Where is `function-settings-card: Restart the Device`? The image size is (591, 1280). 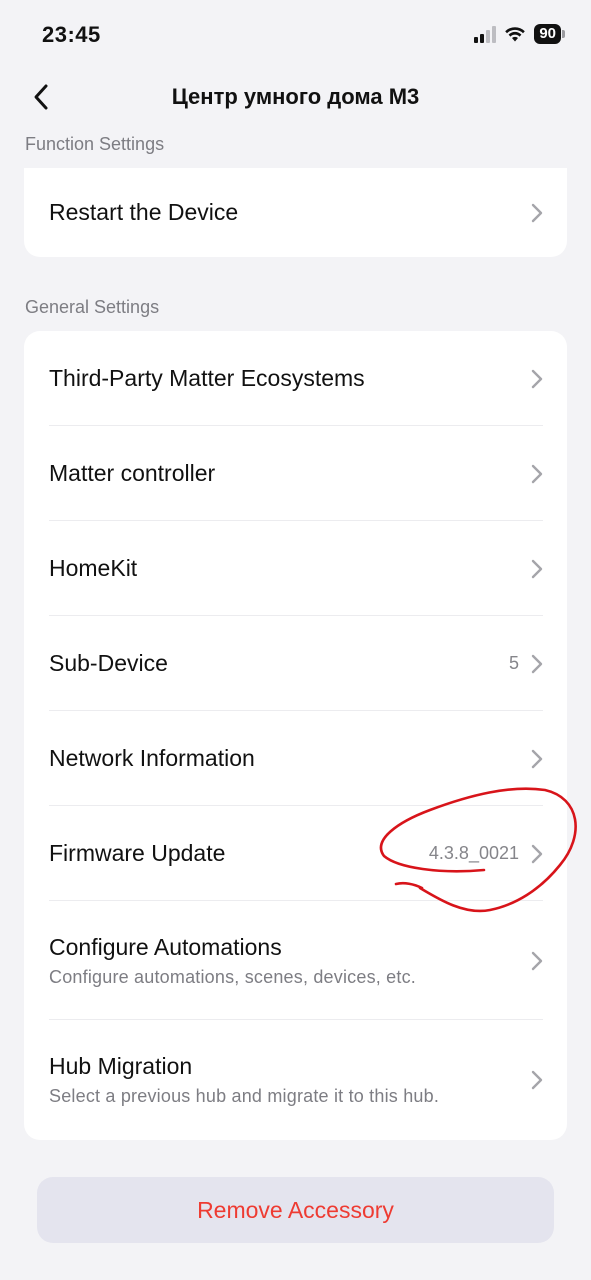
function-settings-card: Restart the Device is located at coordinates (295, 212).